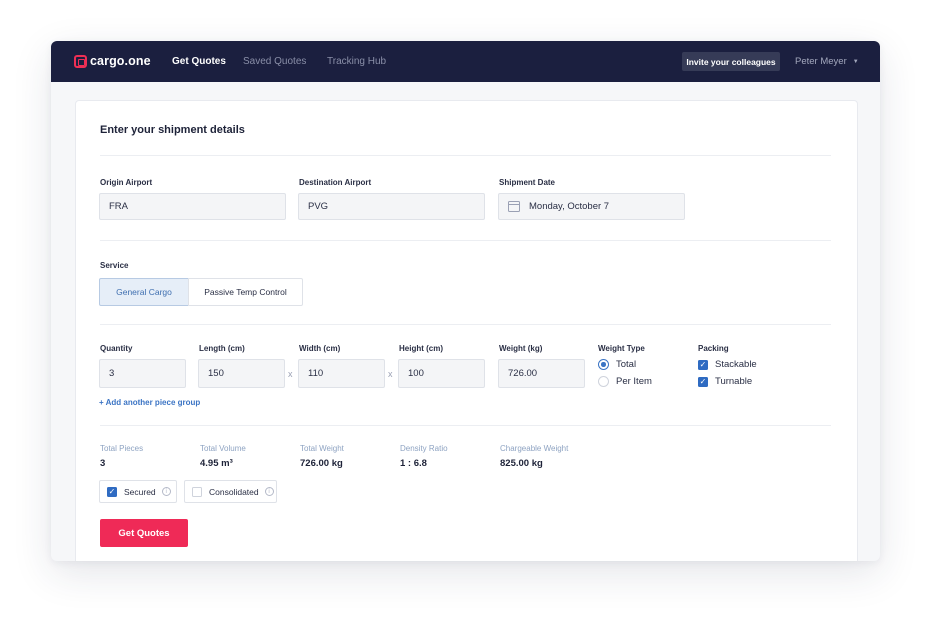 This screenshot has height=619, width=930. Describe the element at coordinates (199, 61) in the screenshot. I see `nav-get-quotes: Get Quotes` at that location.